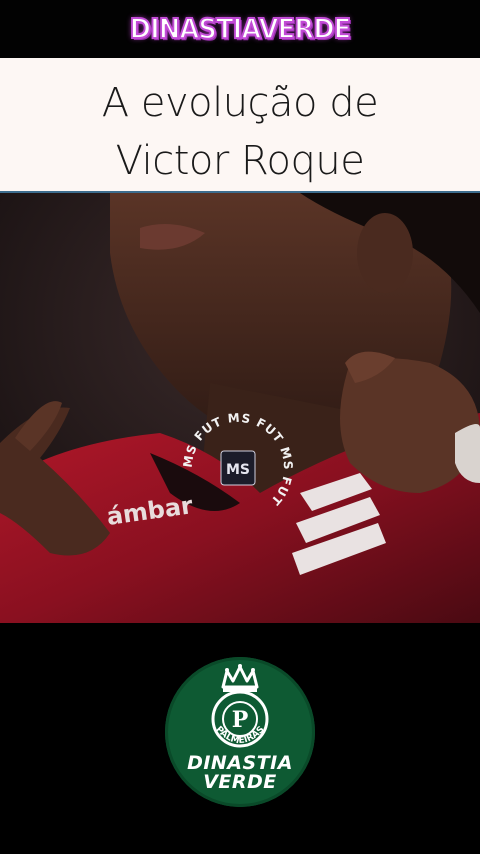 The image size is (480, 854). I want to click on crown-icon, so click(240, 678).